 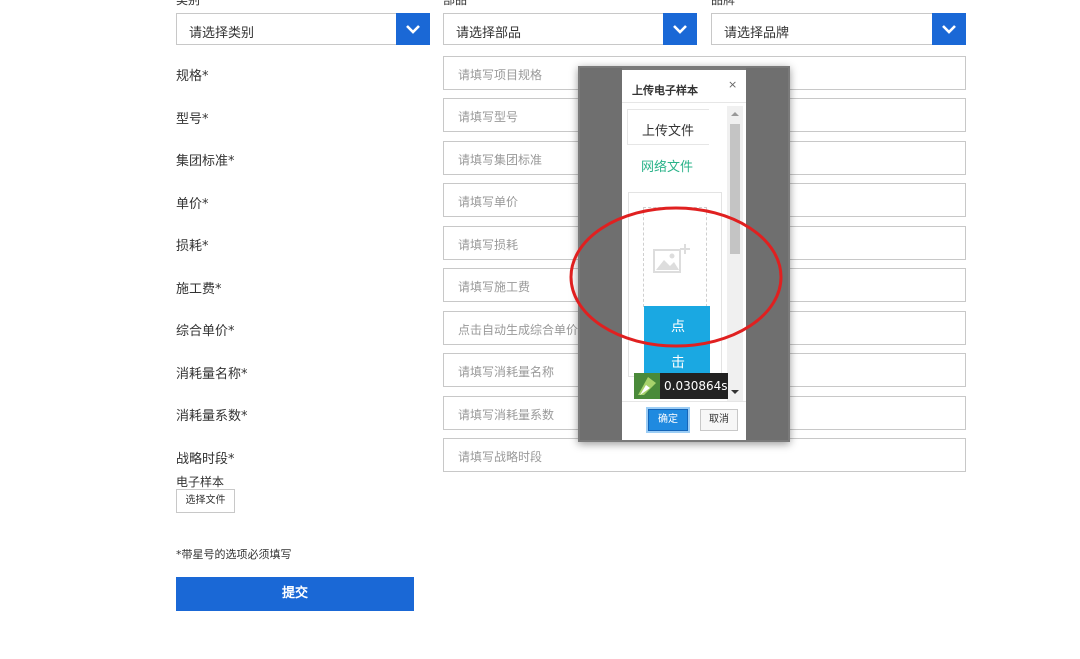 What do you see at coordinates (668, 131) in the screenshot?
I see `tab-upload-file-label: 上传文件` at bounding box center [668, 131].